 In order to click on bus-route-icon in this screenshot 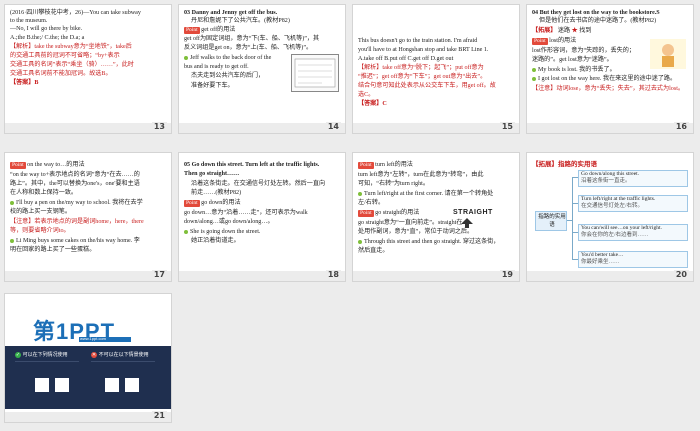, I will do `click(315, 73)`.